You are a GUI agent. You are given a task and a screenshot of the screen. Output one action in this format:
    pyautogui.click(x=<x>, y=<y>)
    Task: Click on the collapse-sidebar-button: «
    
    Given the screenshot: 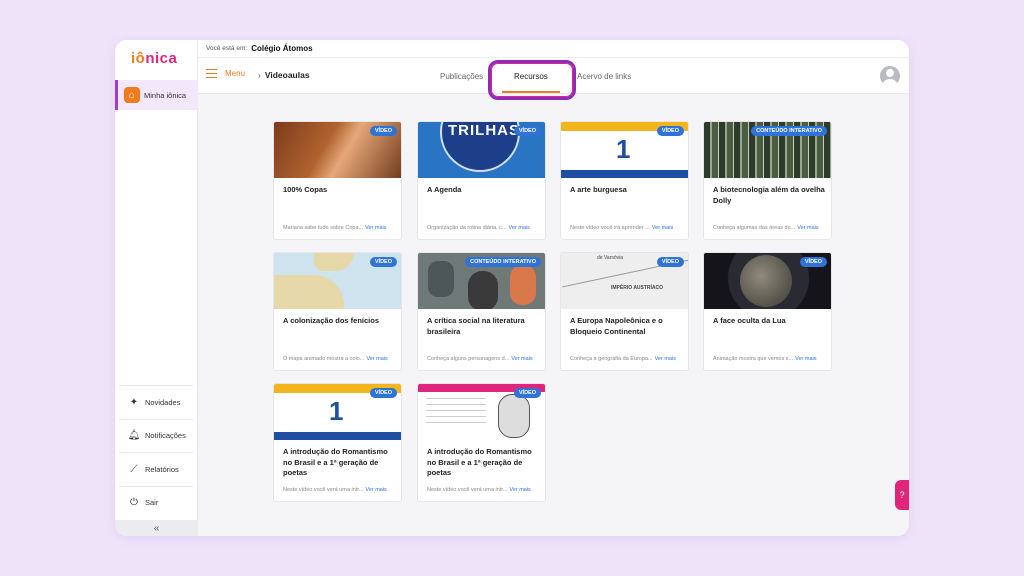 What is the action you would take?
    pyautogui.click(x=156, y=528)
    